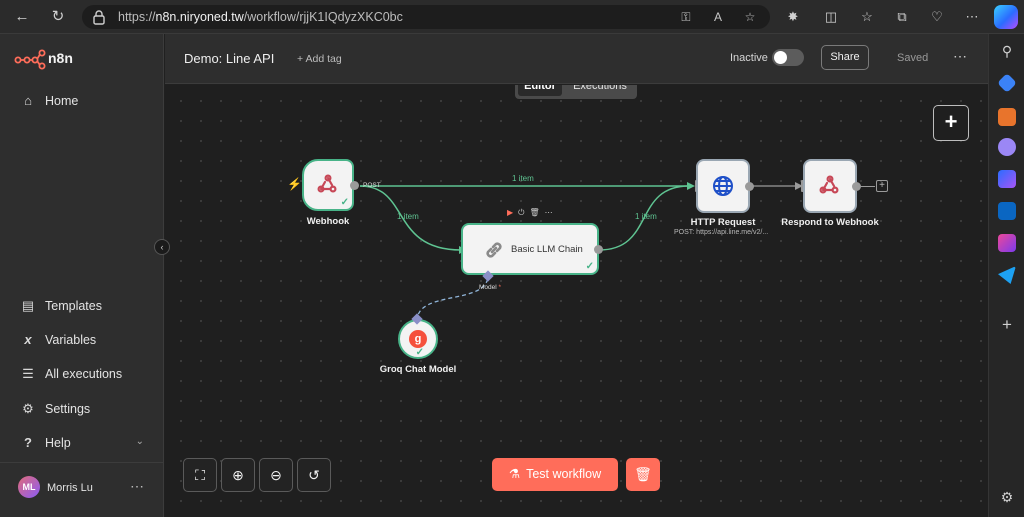 The height and width of the screenshot is (517, 1024). What do you see at coordinates (749, 186) in the screenshot?
I see `http-output-port` at bounding box center [749, 186].